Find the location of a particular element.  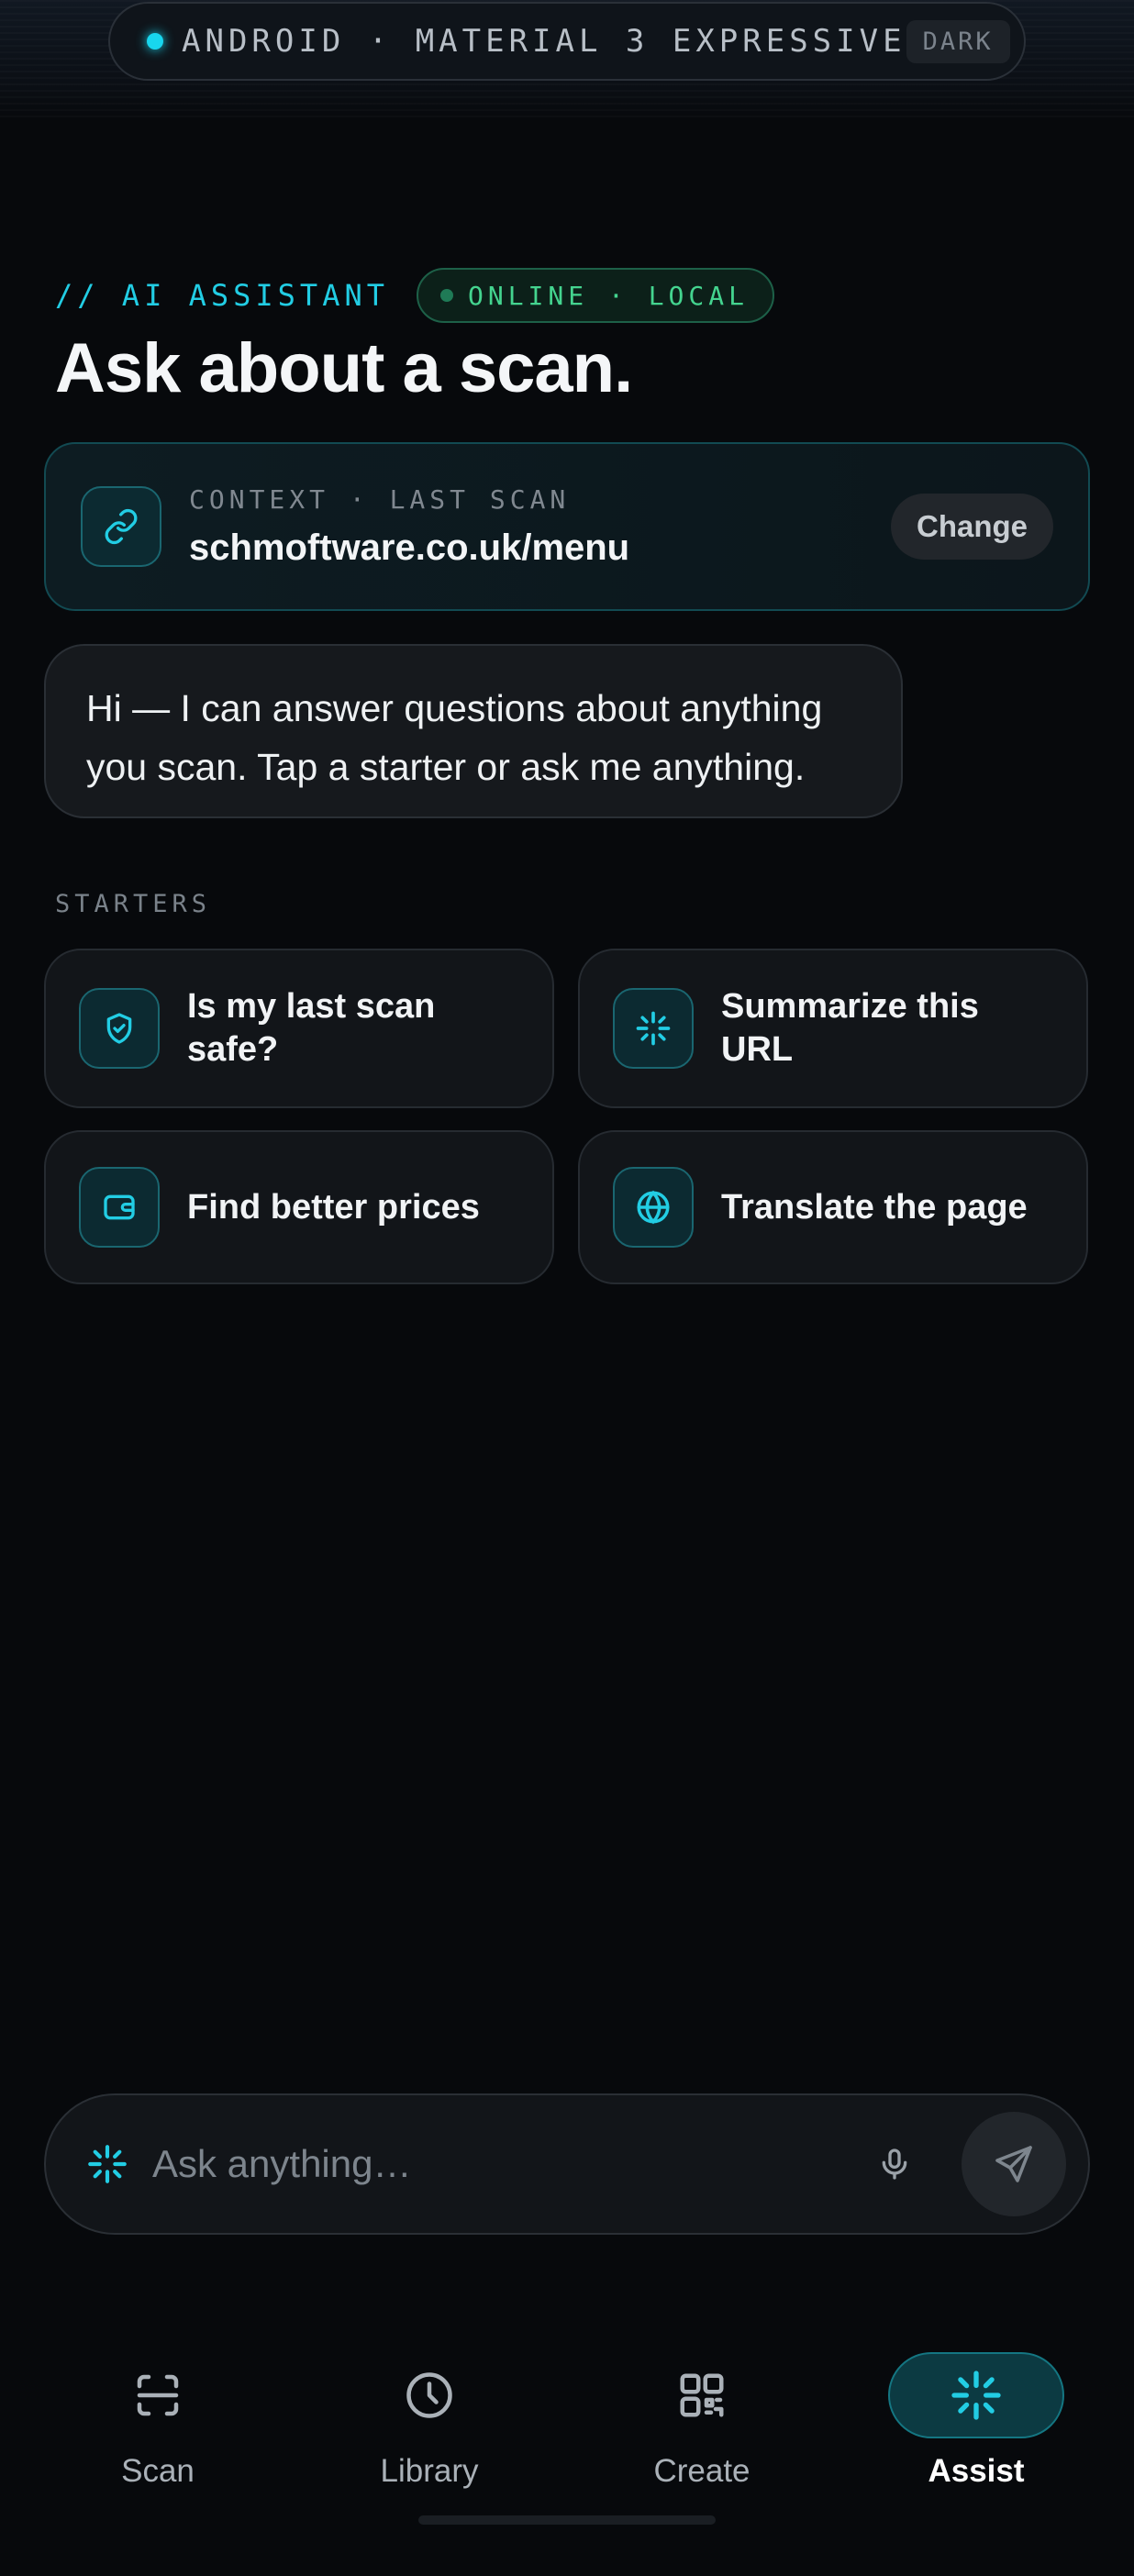

chat-input-bar is located at coordinates (567, 2164).